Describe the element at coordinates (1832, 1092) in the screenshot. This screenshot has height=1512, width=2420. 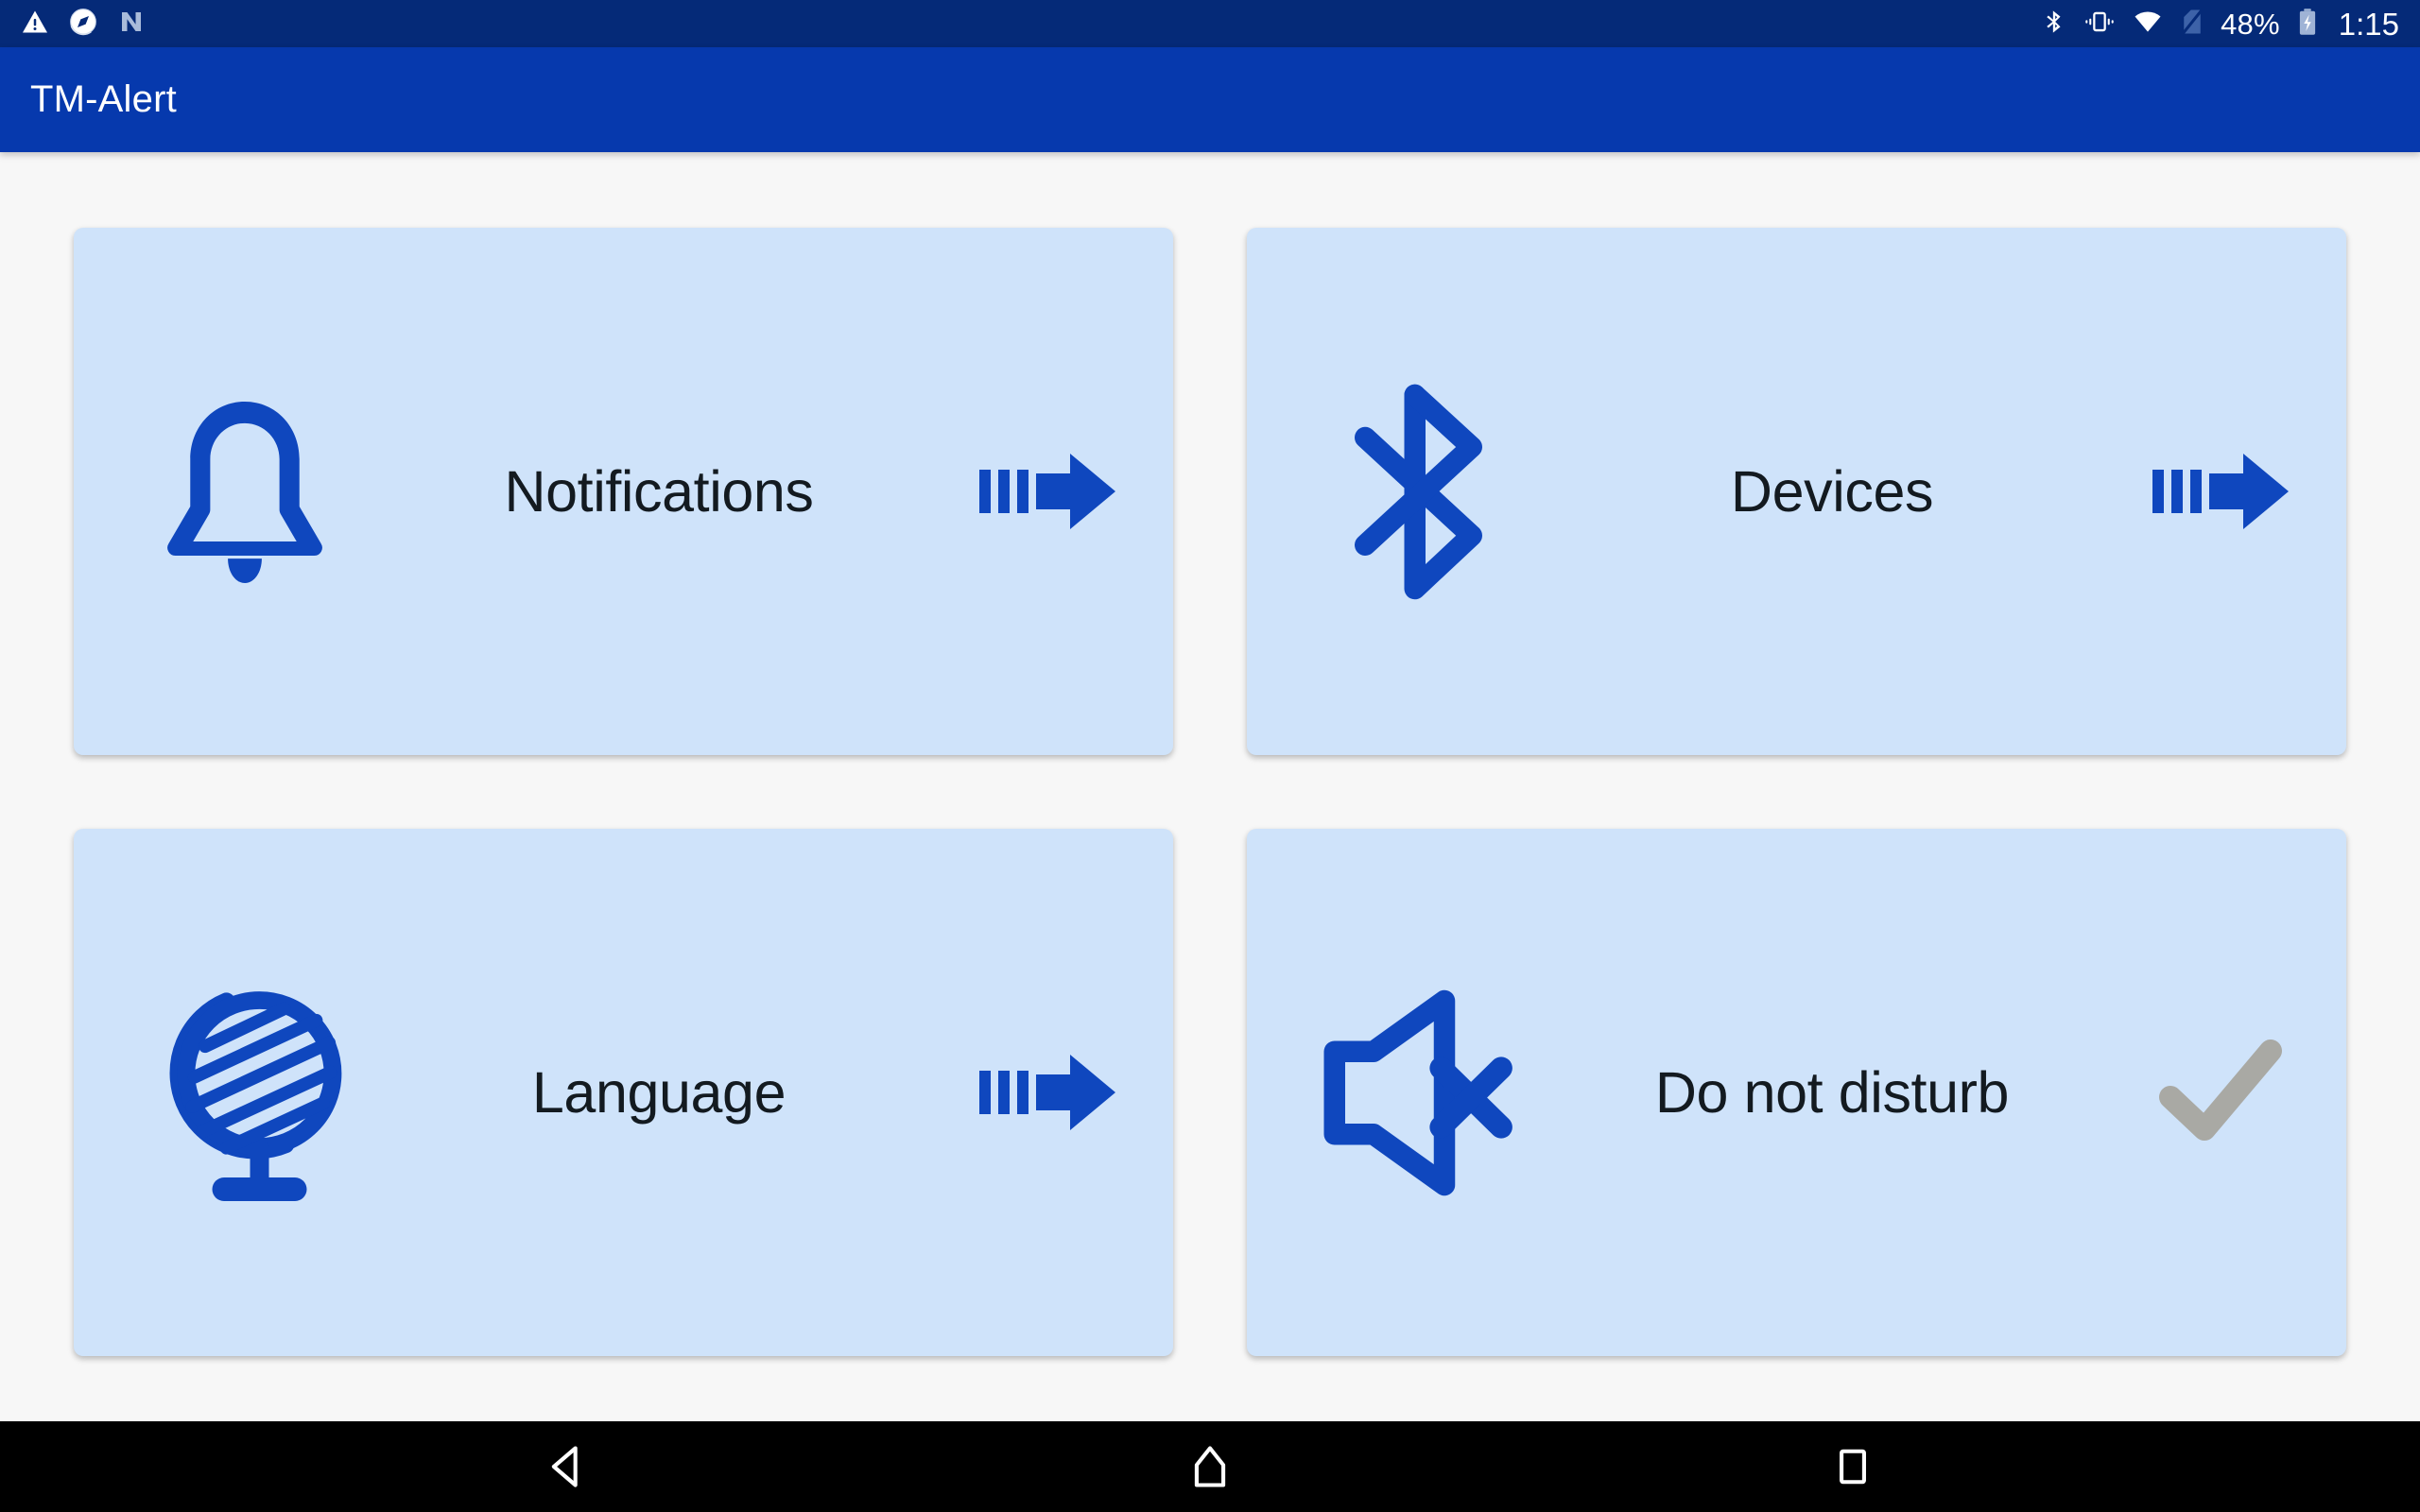
I see `card-label-do-not-disturb: Do not disturb` at that location.